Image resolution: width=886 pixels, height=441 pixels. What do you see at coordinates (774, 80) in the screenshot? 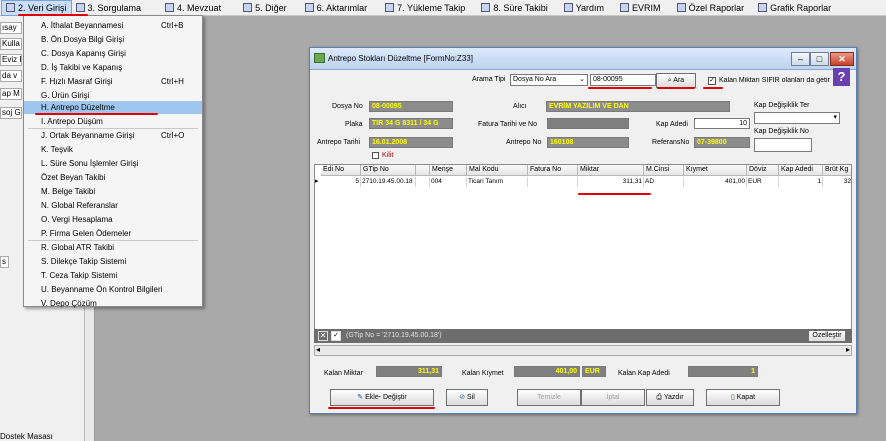
I see `kalan-sifir-label: Kalan Miktarı SIFIR olanları da getir` at bounding box center [774, 80].